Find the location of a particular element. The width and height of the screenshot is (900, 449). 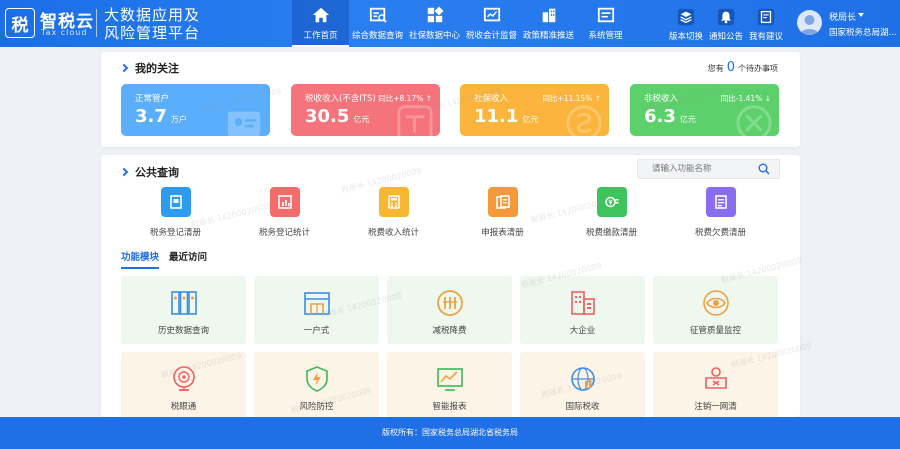

module-smart-report: 智能报表 is located at coordinates (449, 386).